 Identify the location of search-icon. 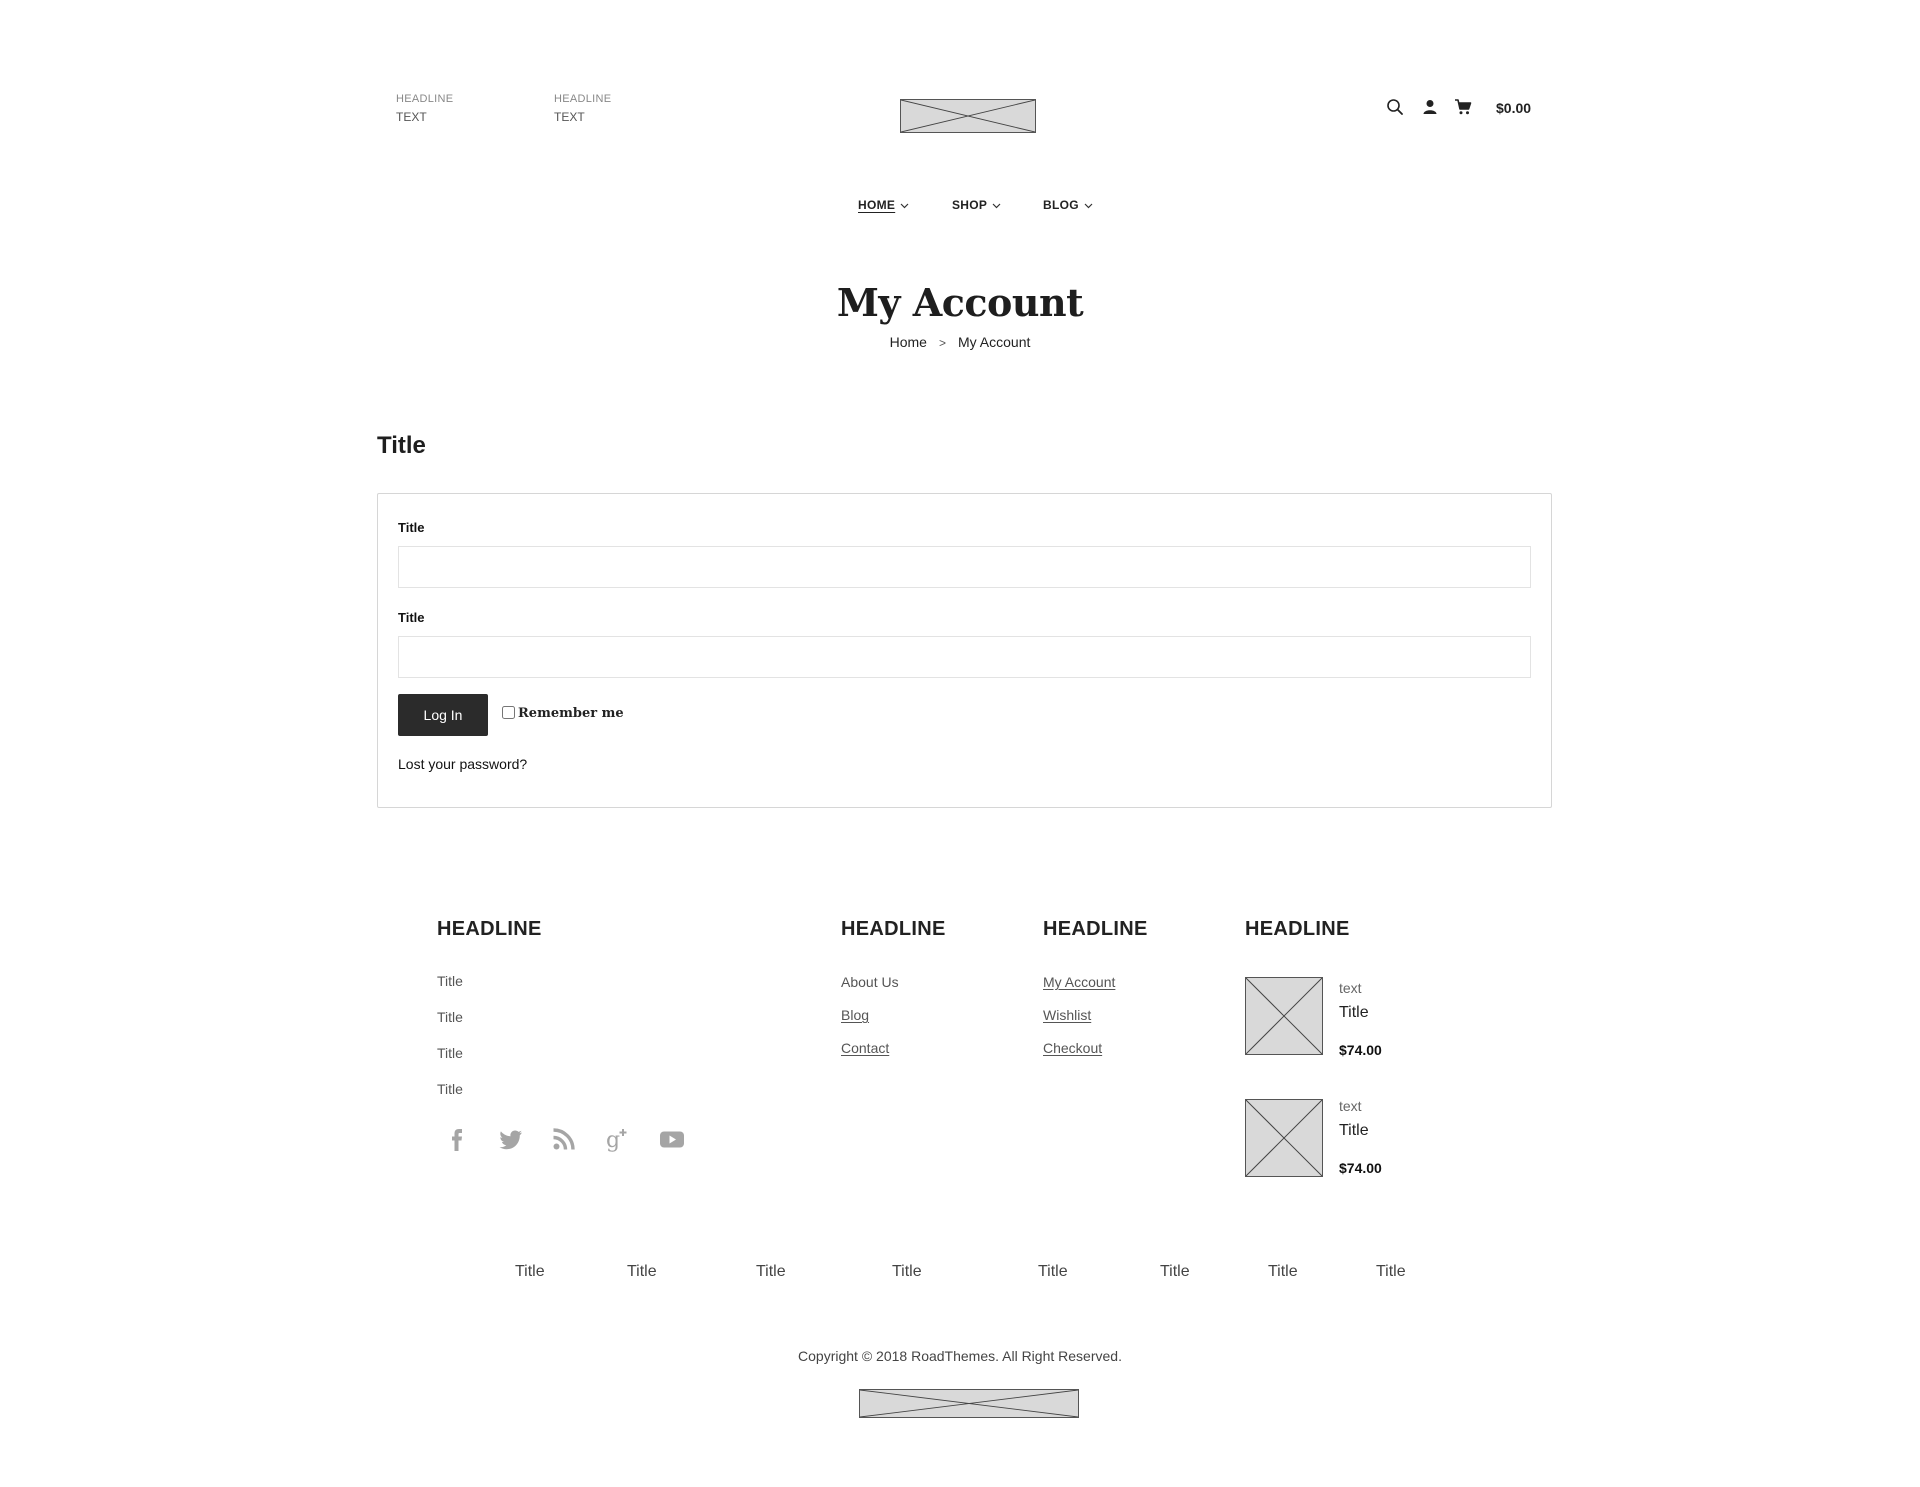
(1395, 107).